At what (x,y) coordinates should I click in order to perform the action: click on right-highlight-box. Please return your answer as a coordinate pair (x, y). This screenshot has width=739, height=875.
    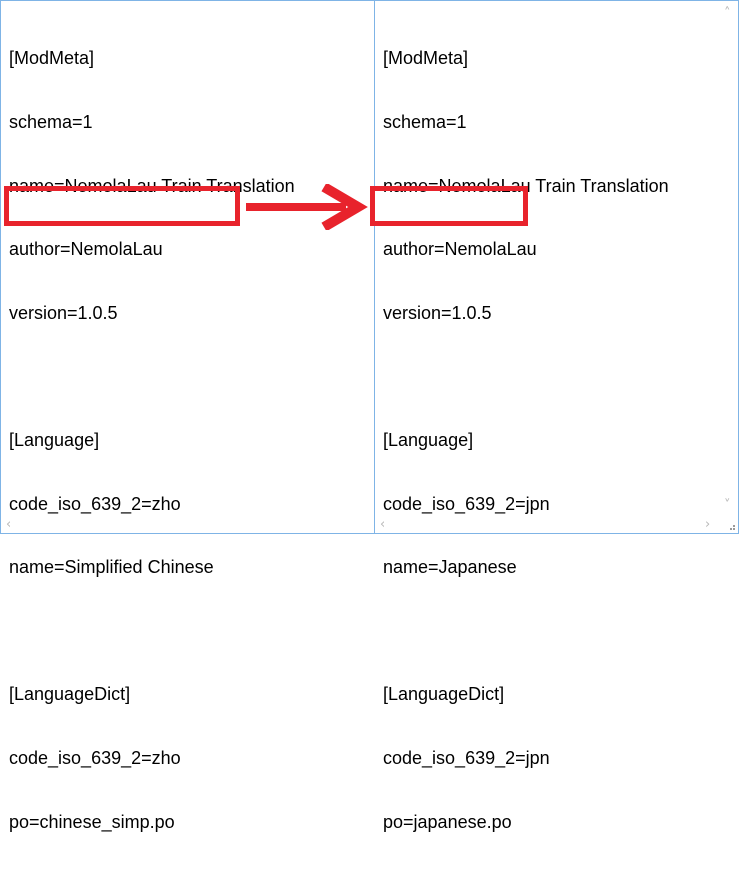
    Looking at the image, I should click on (449, 206).